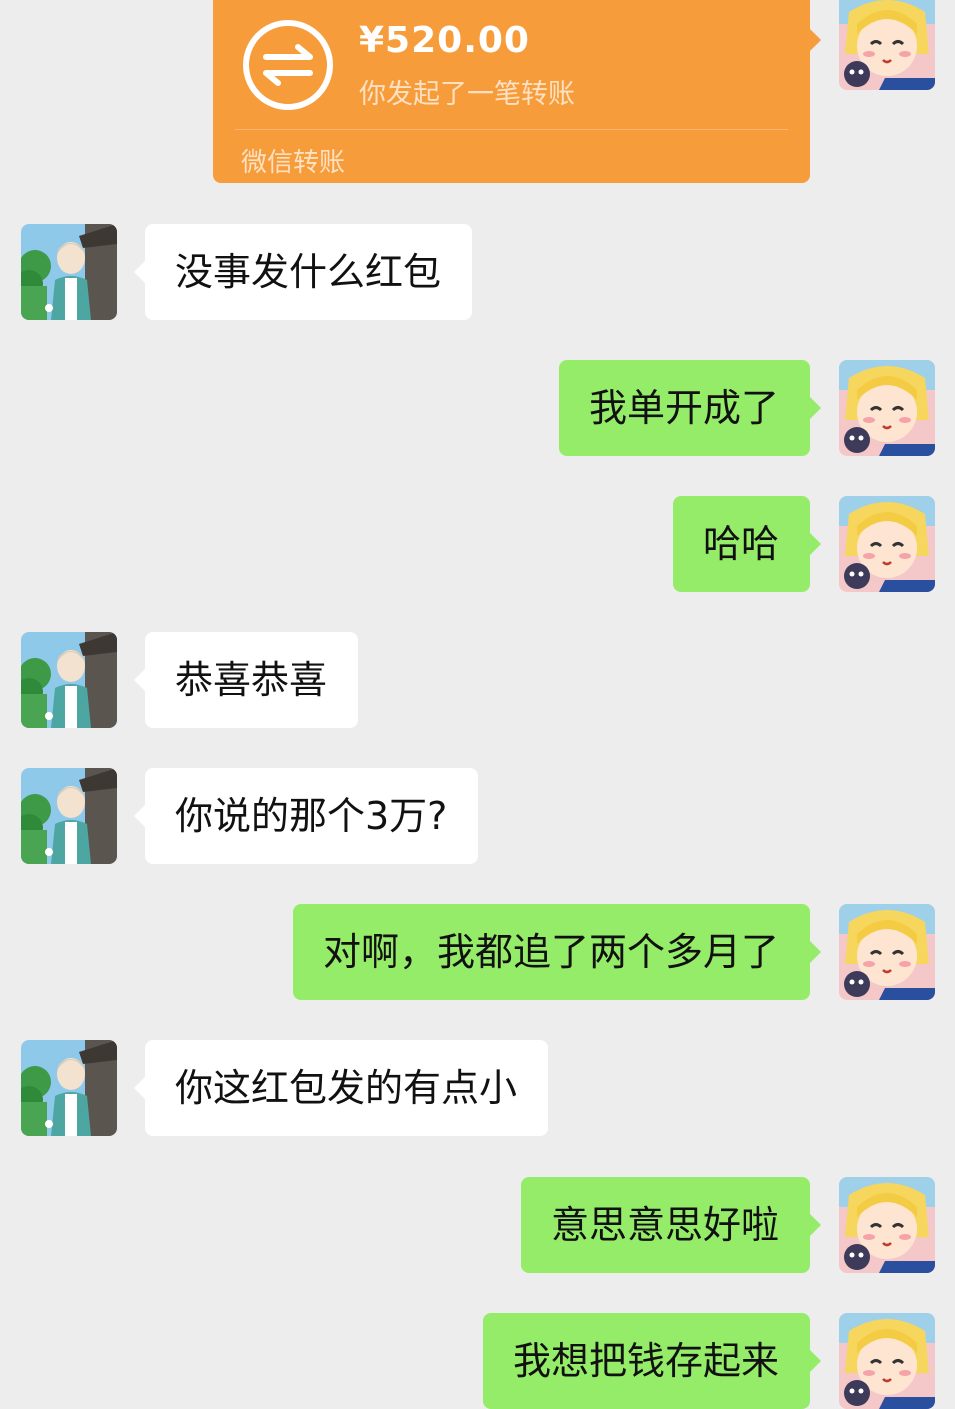 Image resolution: width=955 pixels, height=1409 pixels. I want to click on message-bubble-received: 没事发什么红包, so click(303, 272).